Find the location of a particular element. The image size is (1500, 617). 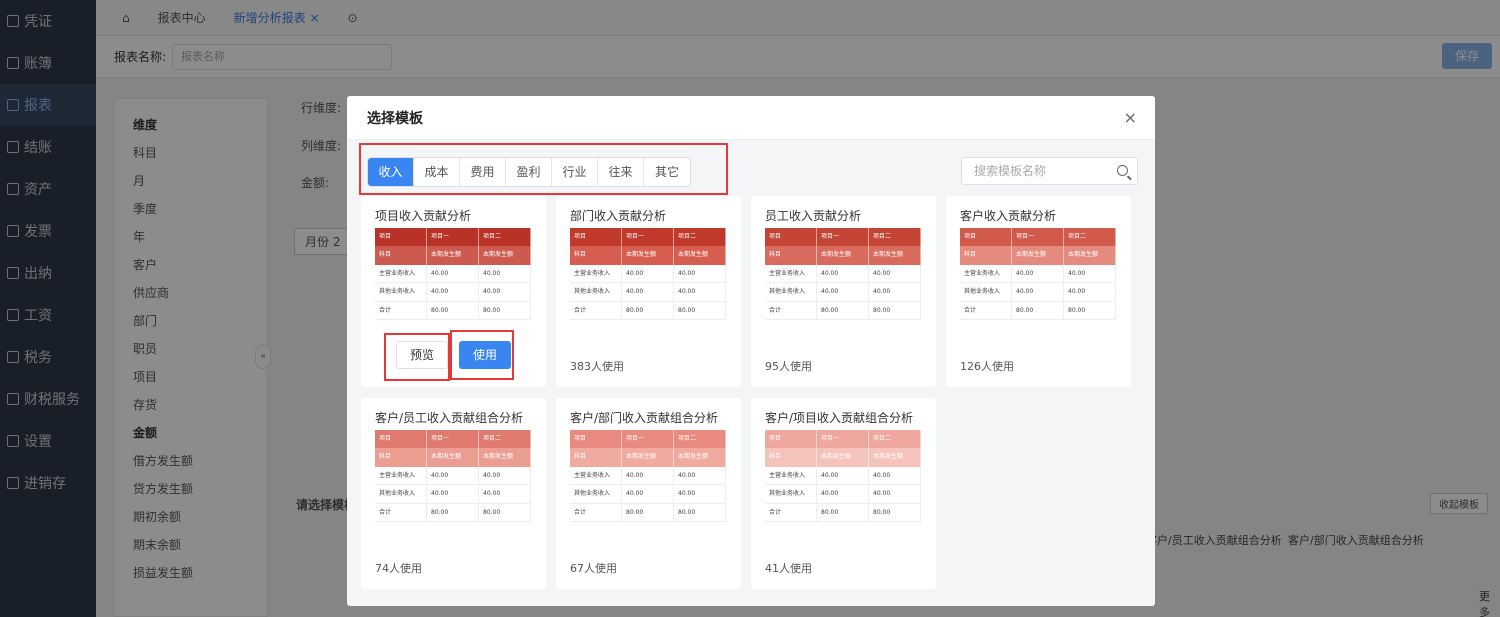

template-title: 项目收入贡献分析 is located at coordinates (423, 216).